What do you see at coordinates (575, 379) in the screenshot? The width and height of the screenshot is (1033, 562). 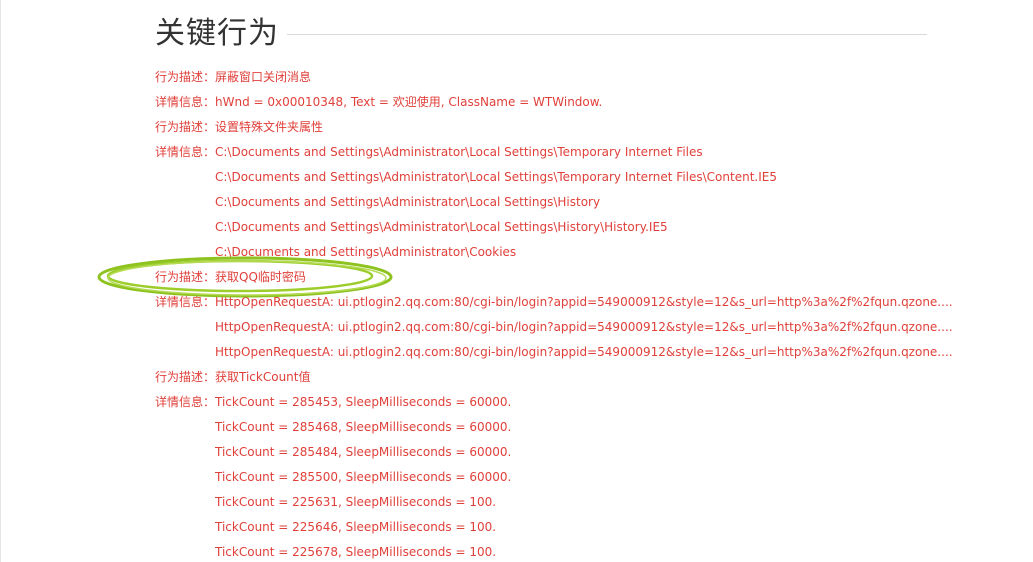 I see `behavior-description-row: 行为描述：获取TickCount值` at bounding box center [575, 379].